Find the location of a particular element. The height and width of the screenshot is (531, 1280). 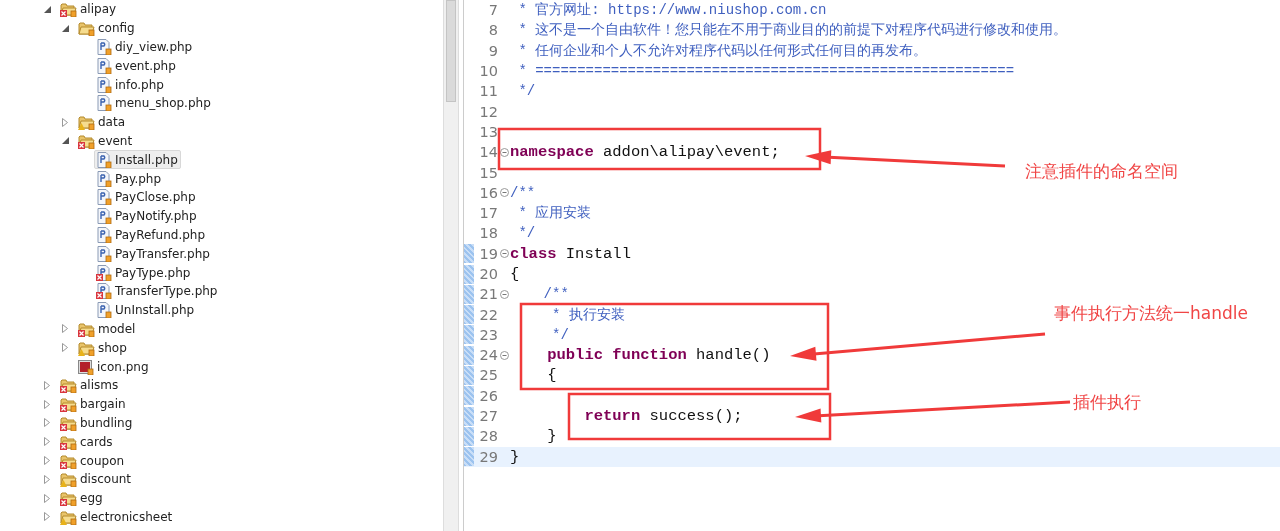

code-line: * 官方网址: https://www.niushop.com.cn is located at coordinates (672, 10).